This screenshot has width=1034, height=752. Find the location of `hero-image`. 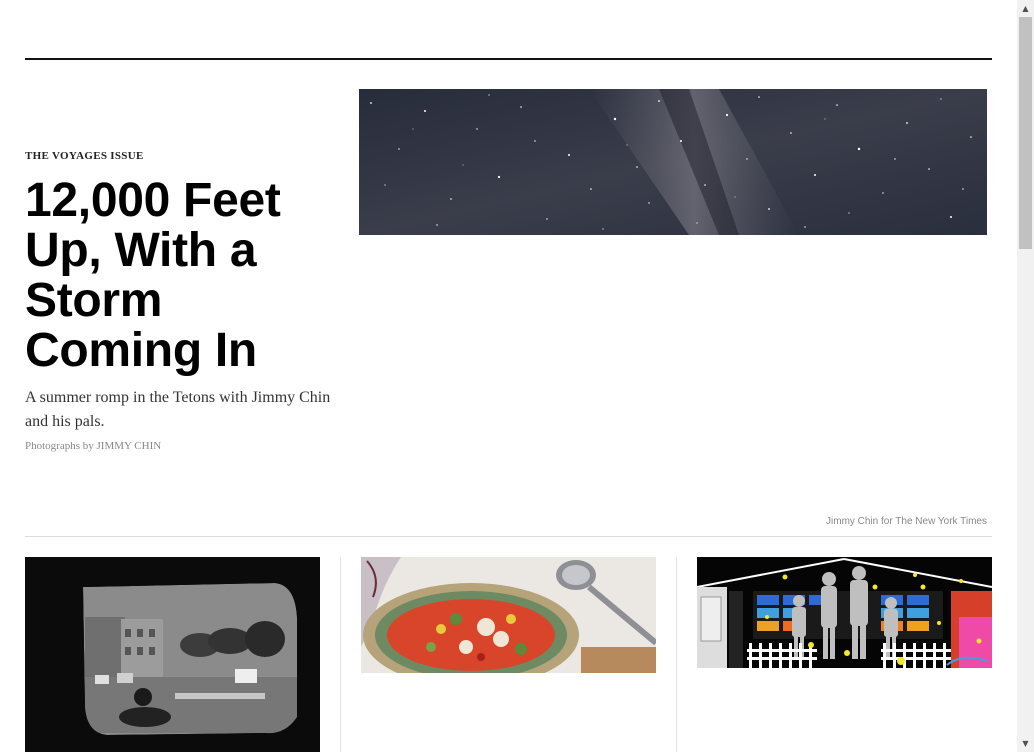

hero-image is located at coordinates (673, 162).